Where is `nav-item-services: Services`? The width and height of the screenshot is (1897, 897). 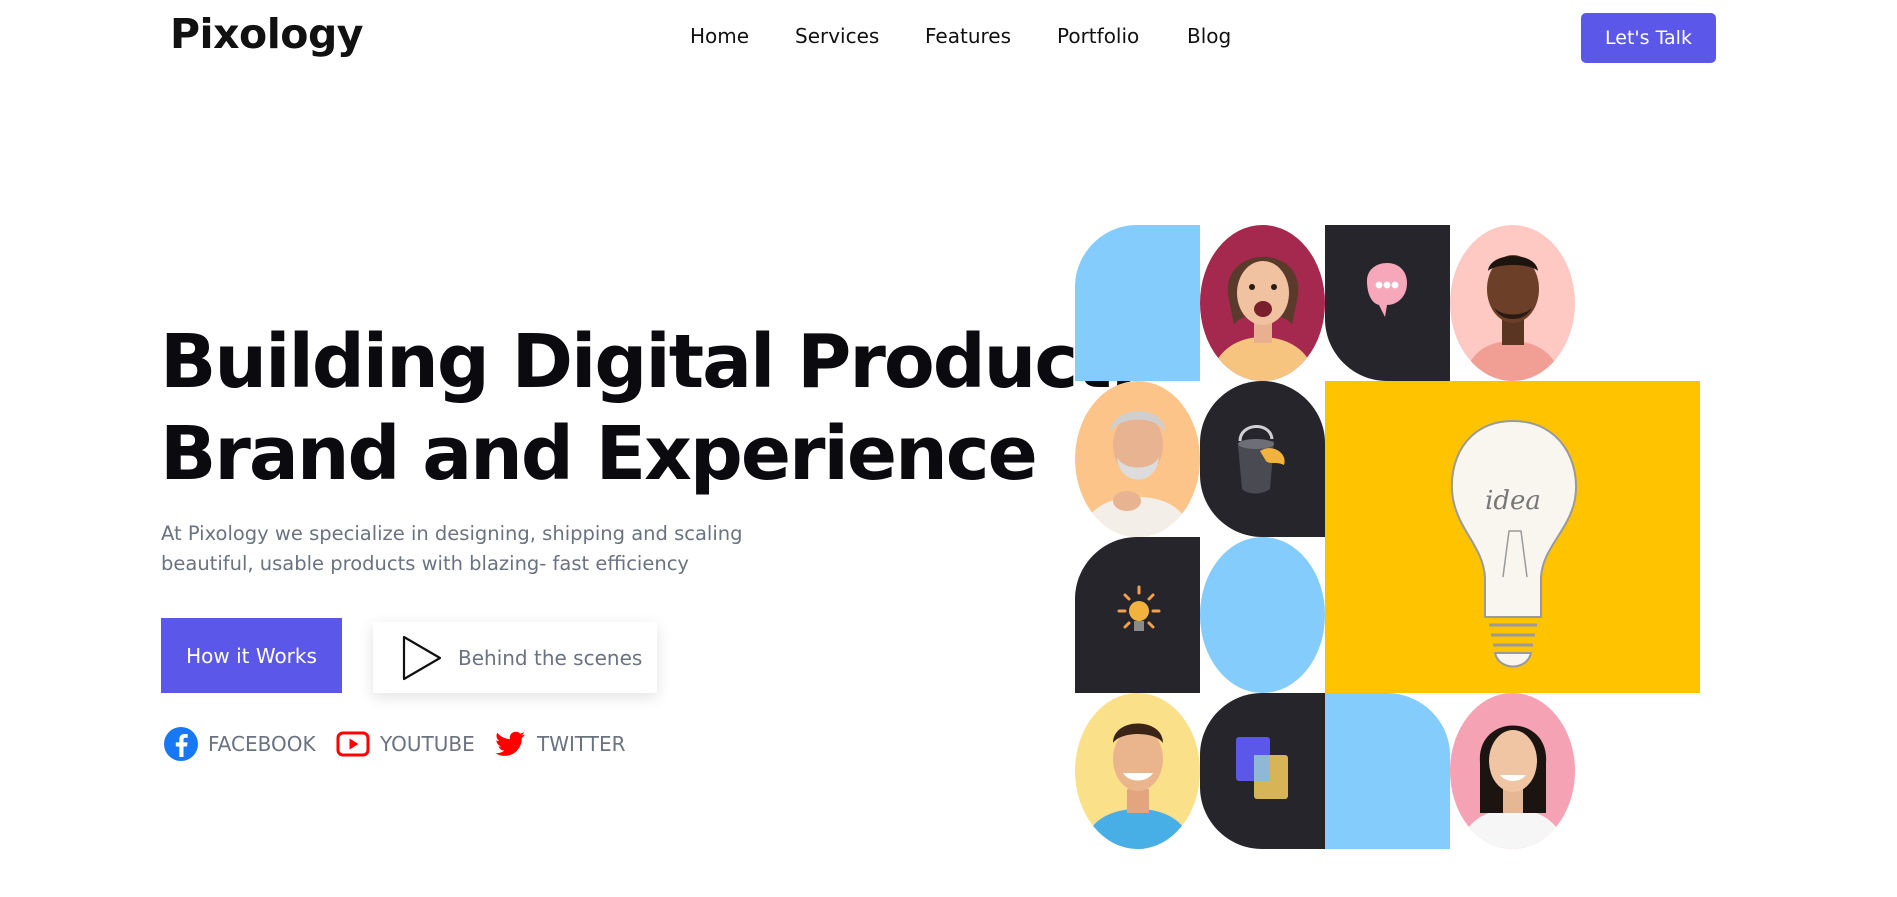 nav-item-services: Services is located at coordinates (837, 36).